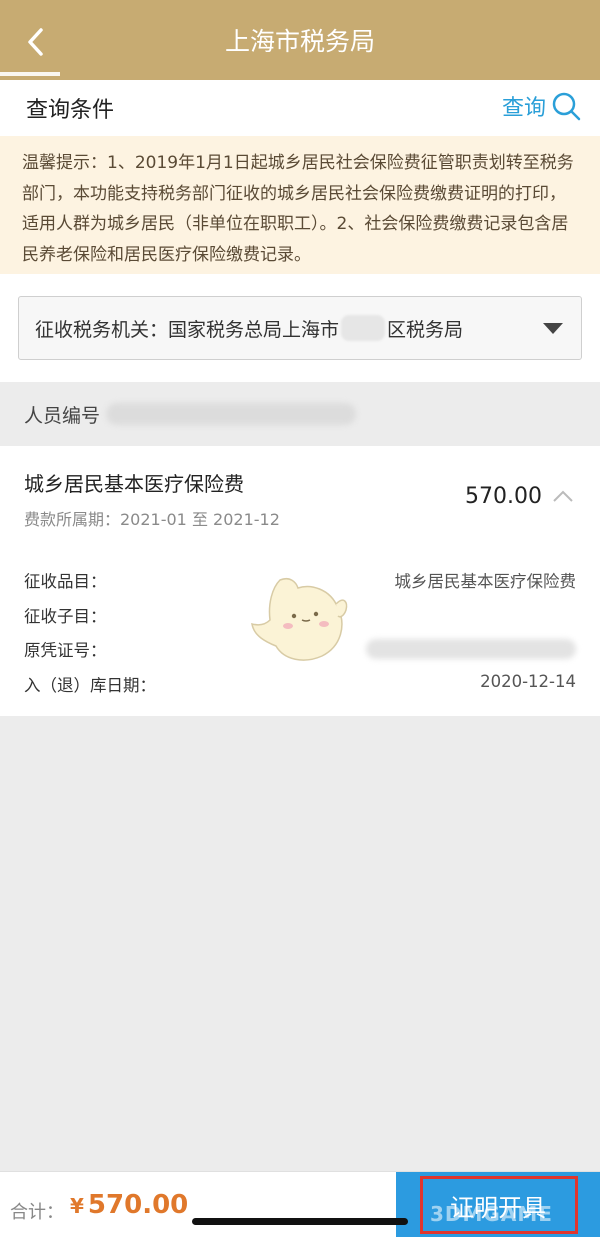 The height and width of the screenshot is (1237, 600). What do you see at coordinates (65, 581) in the screenshot?
I see `detail-key: 征收品目：` at bounding box center [65, 581].